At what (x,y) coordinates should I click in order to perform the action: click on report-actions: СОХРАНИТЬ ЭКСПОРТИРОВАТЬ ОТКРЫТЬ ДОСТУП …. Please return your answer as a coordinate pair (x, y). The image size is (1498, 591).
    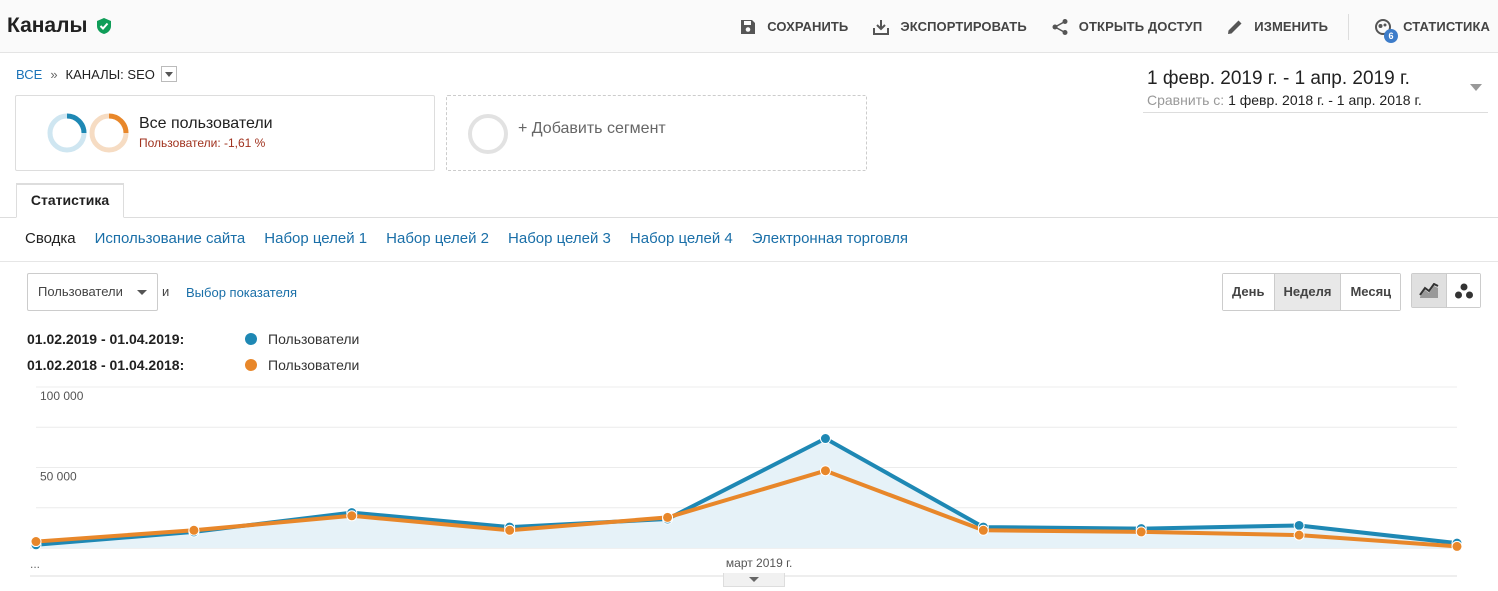
    Looking at the image, I should click on (1102, 26).